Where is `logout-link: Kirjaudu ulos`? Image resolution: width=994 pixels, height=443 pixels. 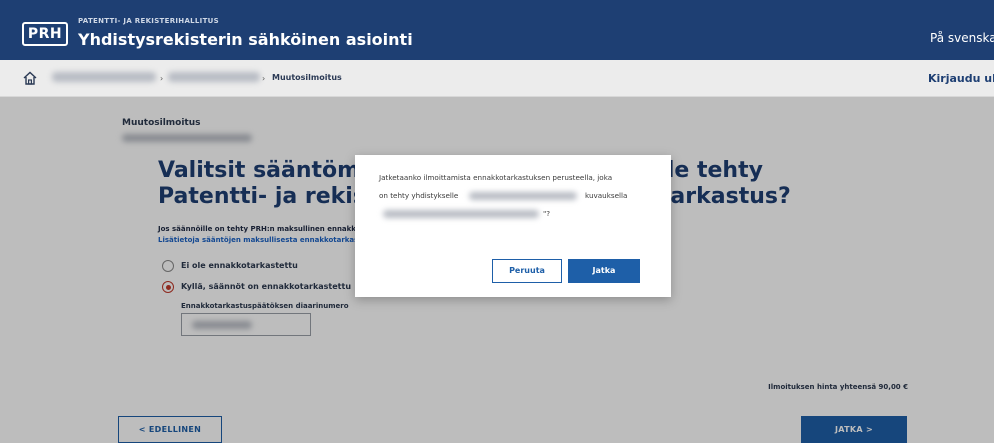 logout-link: Kirjaudu ulos is located at coordinates (961, 78).